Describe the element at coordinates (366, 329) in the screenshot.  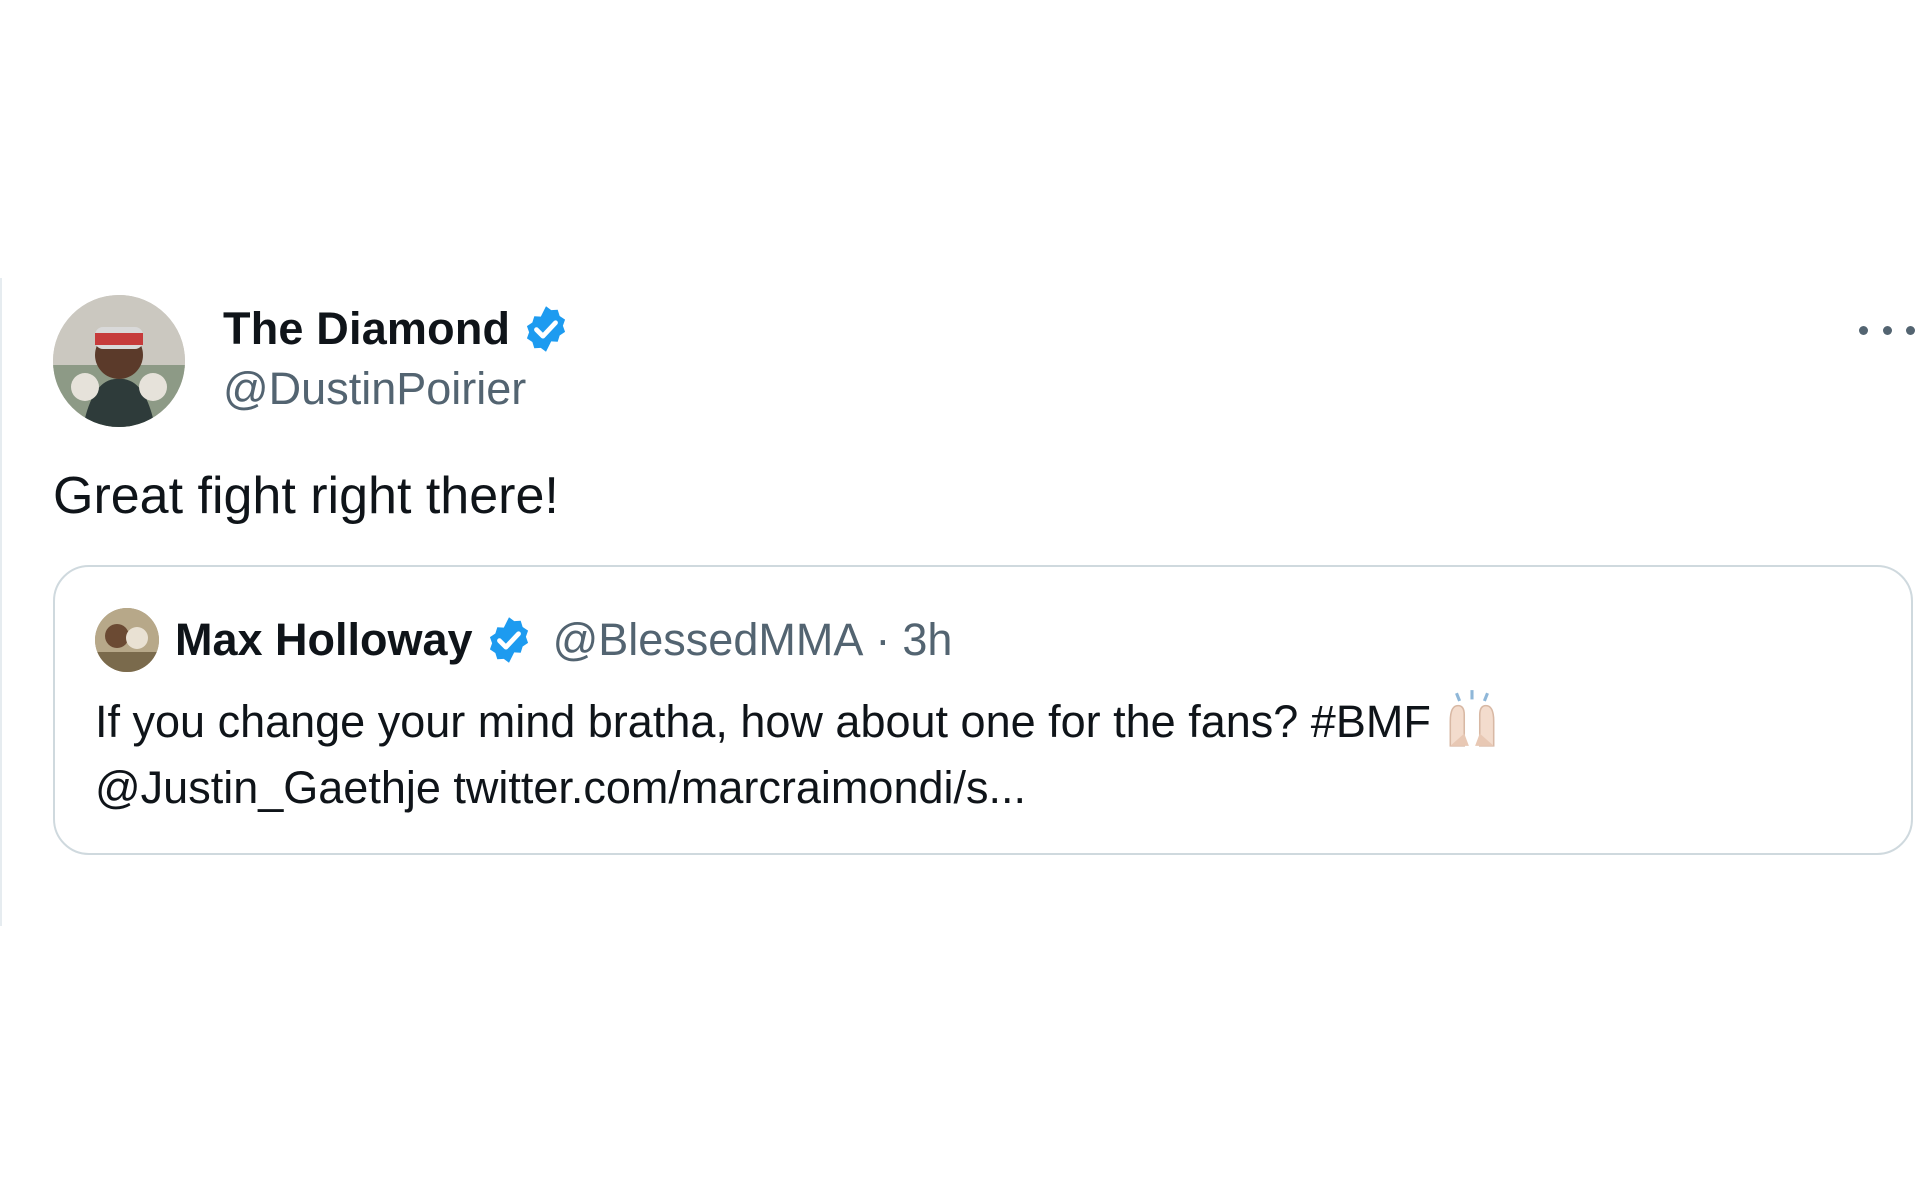
I see `display-name: The Diamond` at that location.